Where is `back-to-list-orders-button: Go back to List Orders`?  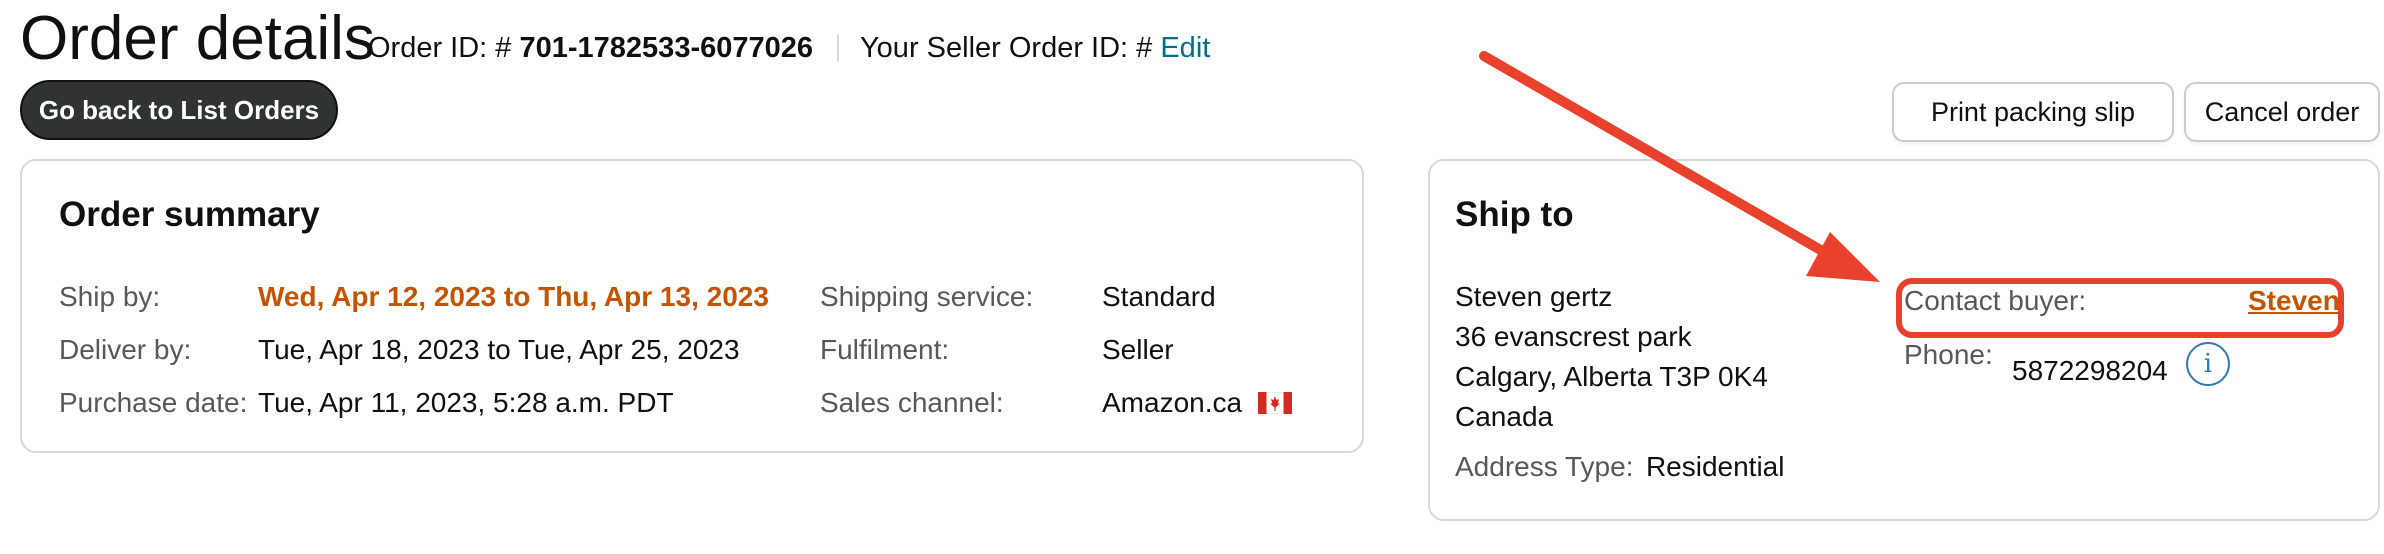 back-to-list-orders-button: Go back to List Orders is located at coordinates (179, 110).